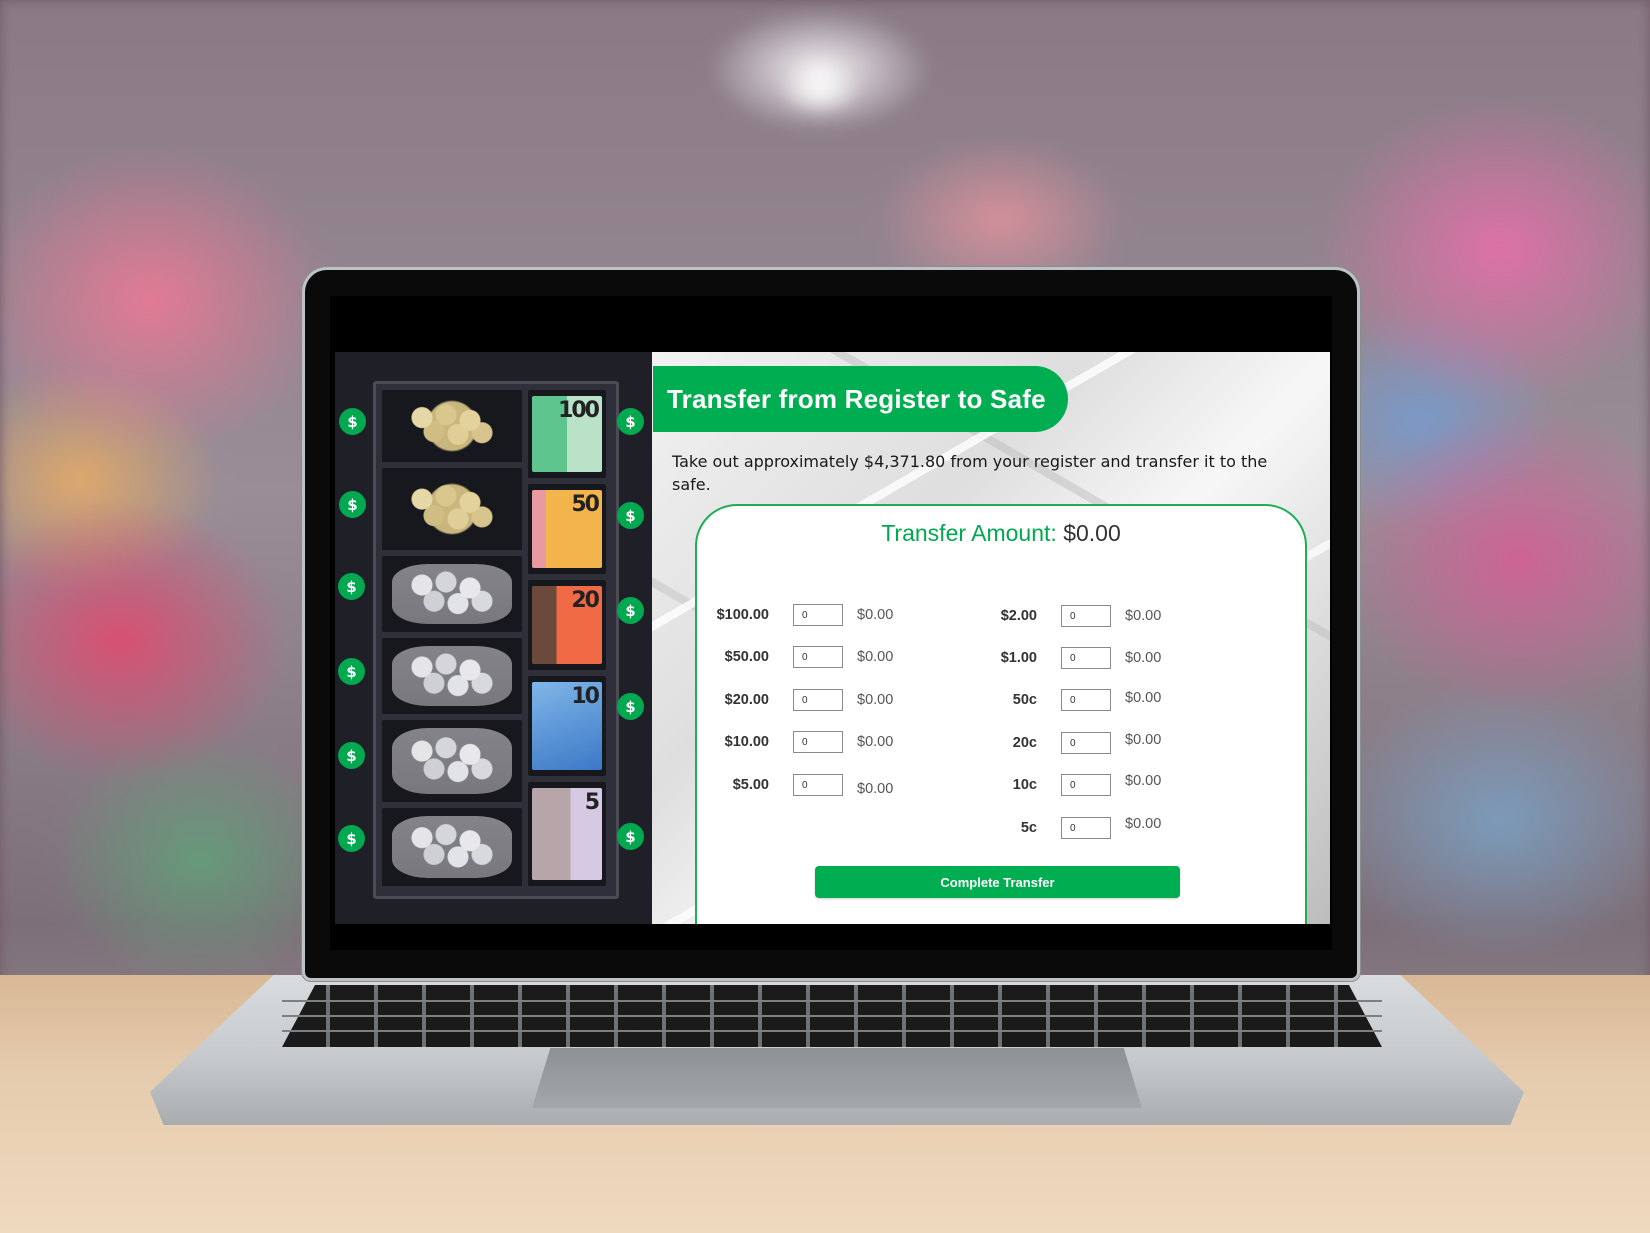  What do you see at coordinates (1086, 743) in the screenshot?
I see `quantity-input-20c` at bounding box center [1086, 743].